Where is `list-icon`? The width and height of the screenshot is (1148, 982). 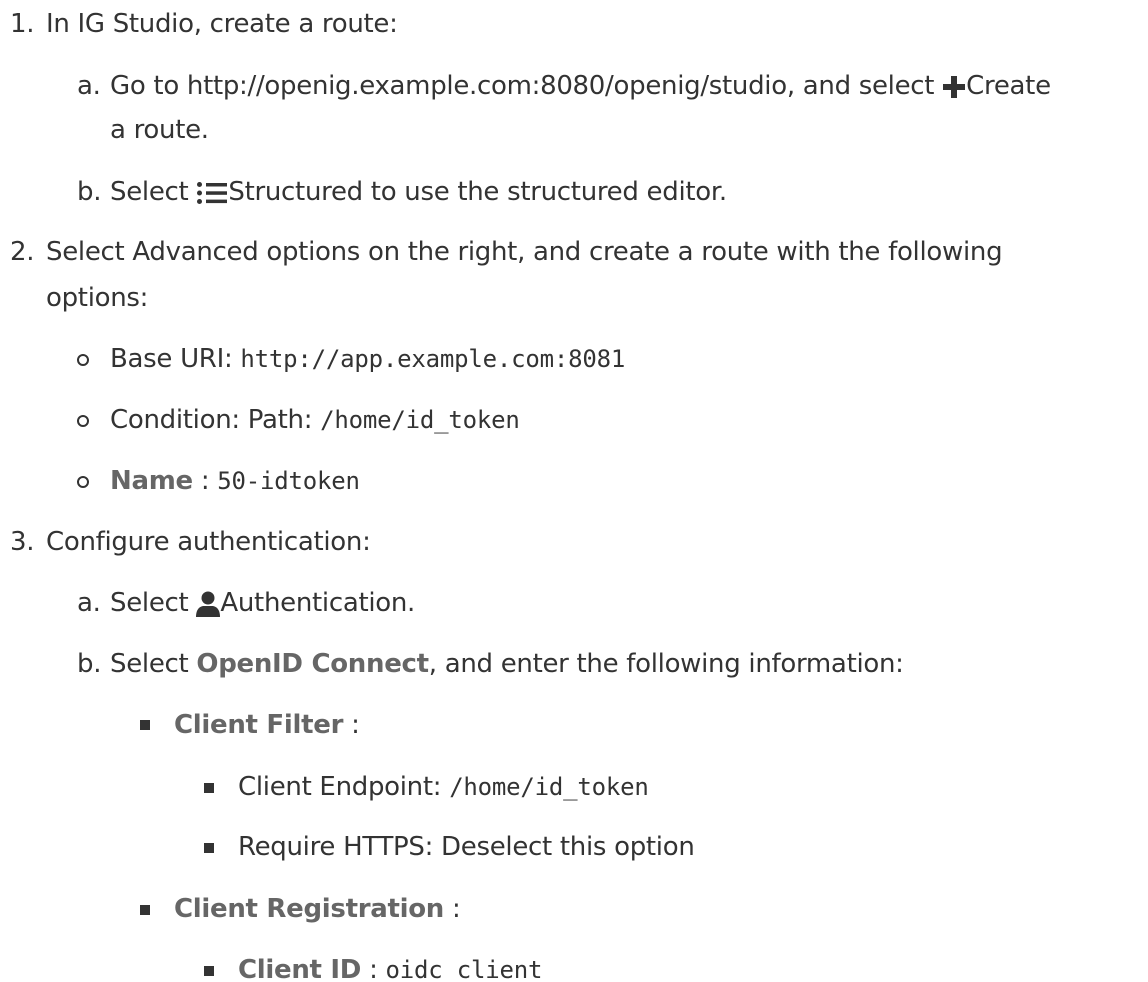
list-icon is located at coordinates (212, 193).